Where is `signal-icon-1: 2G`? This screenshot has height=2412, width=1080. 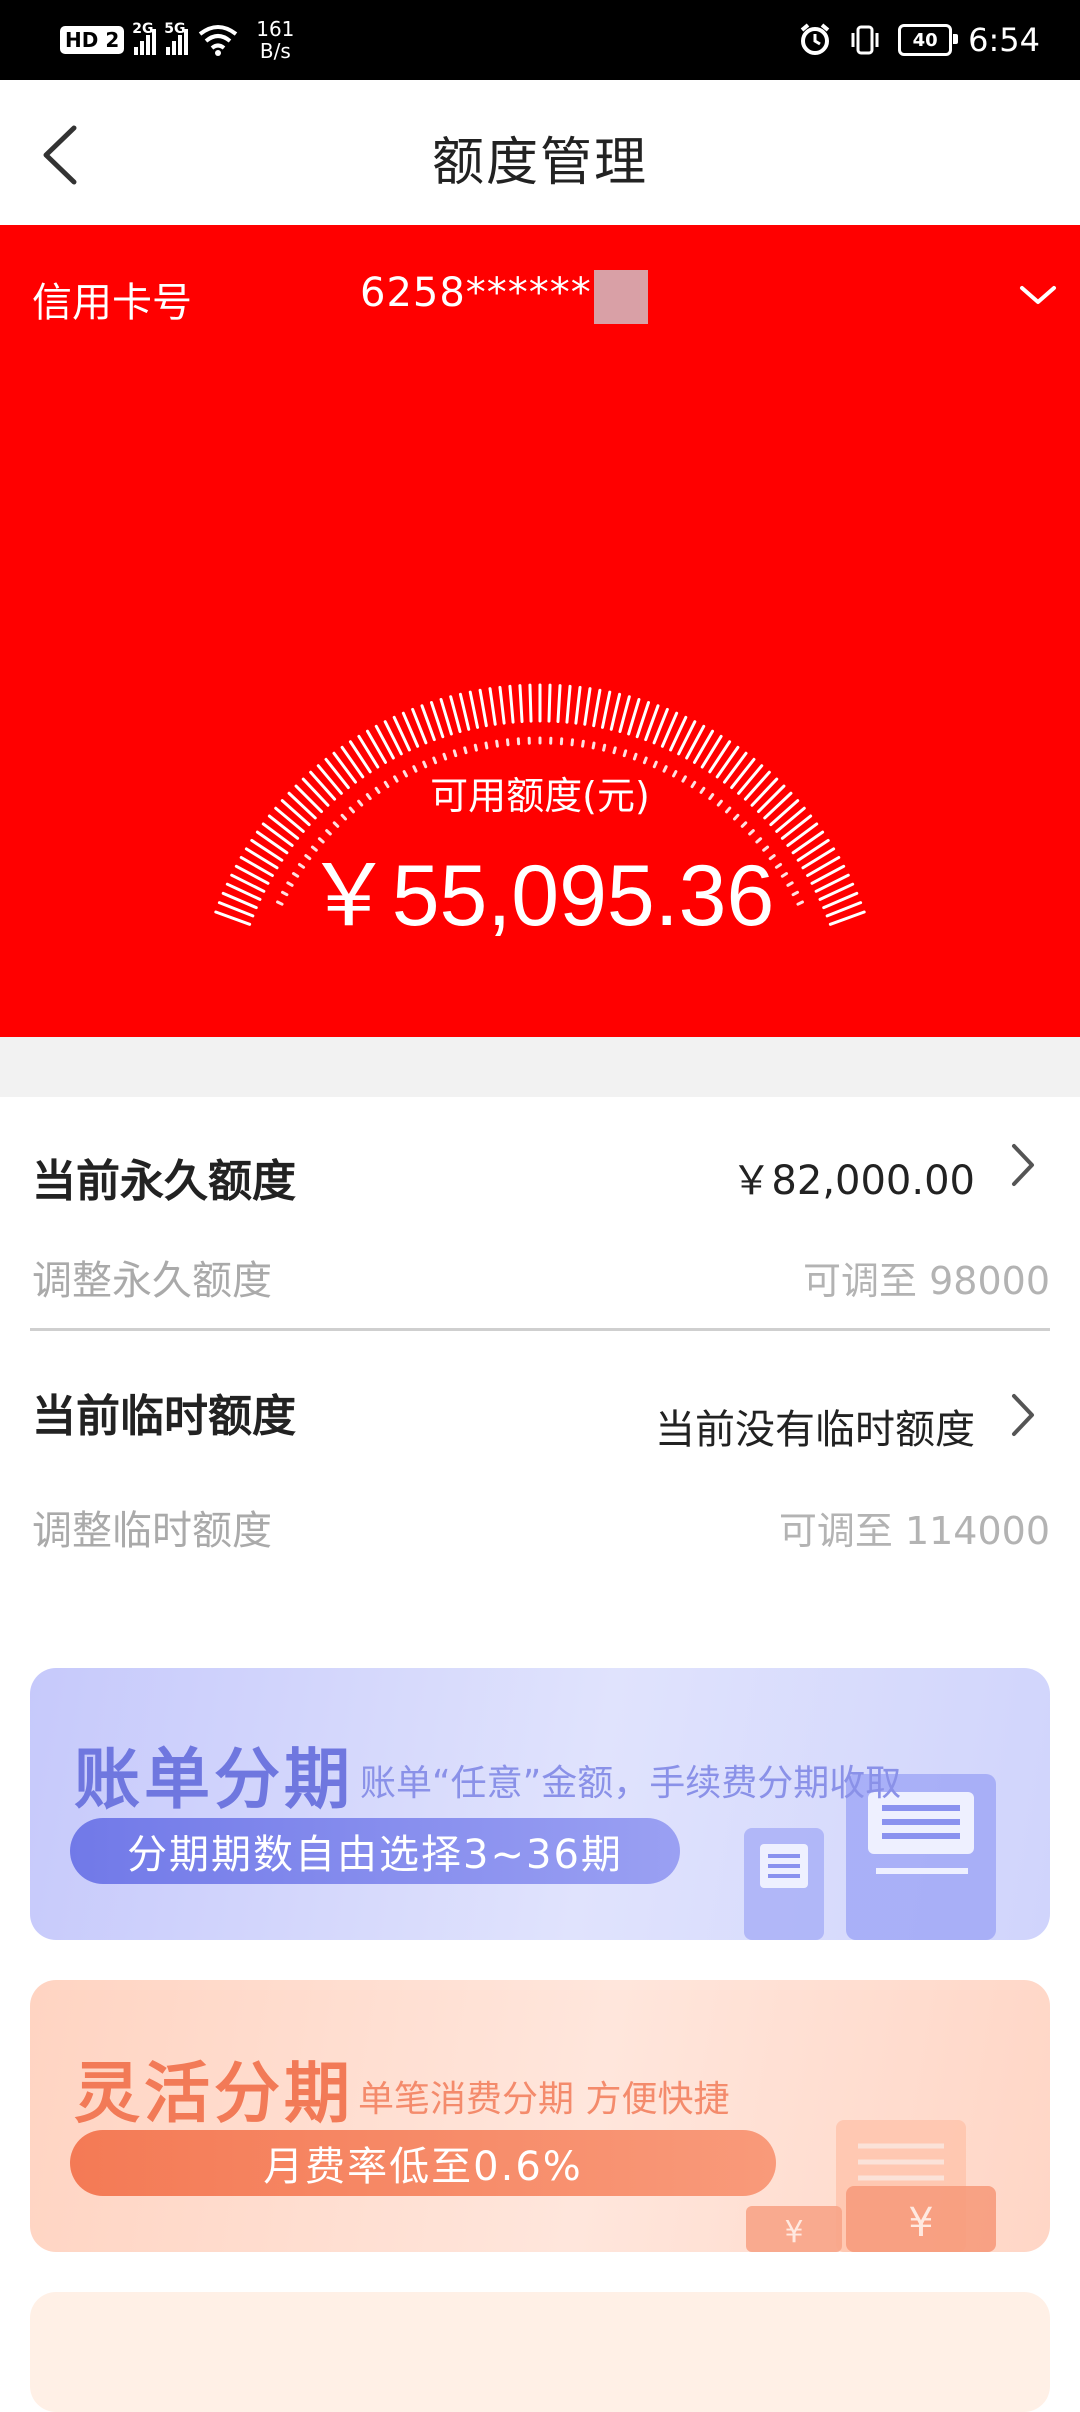 signal-icon-1: 2G is located at coordinates (145, 40).